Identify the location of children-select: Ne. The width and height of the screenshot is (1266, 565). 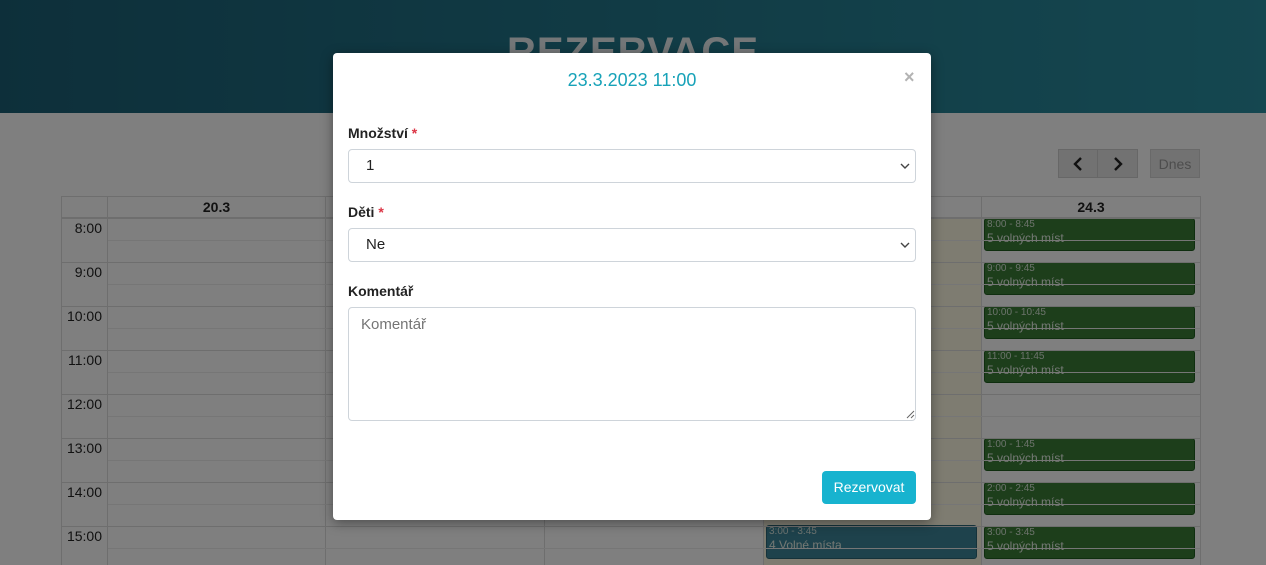
(632, 245).